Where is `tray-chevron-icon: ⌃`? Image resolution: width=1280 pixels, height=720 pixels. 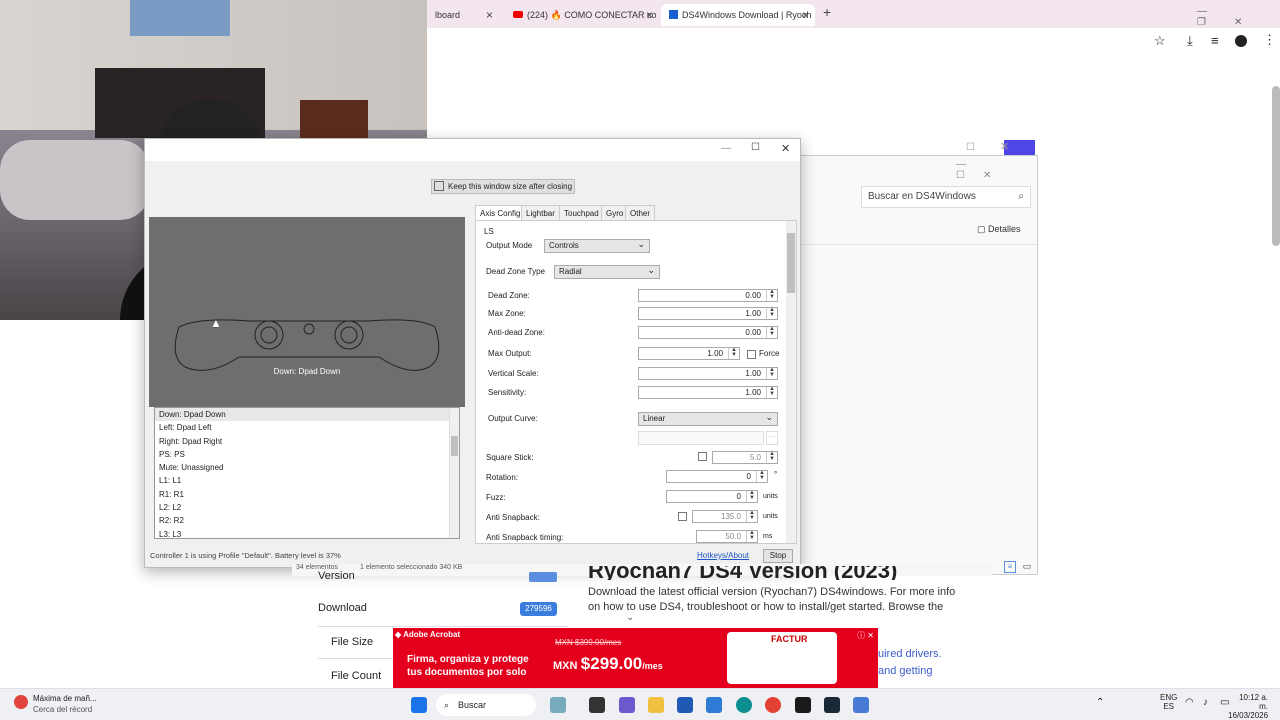
tray-chevron-icon: ⌃ is located at coordinates (1100, 702).